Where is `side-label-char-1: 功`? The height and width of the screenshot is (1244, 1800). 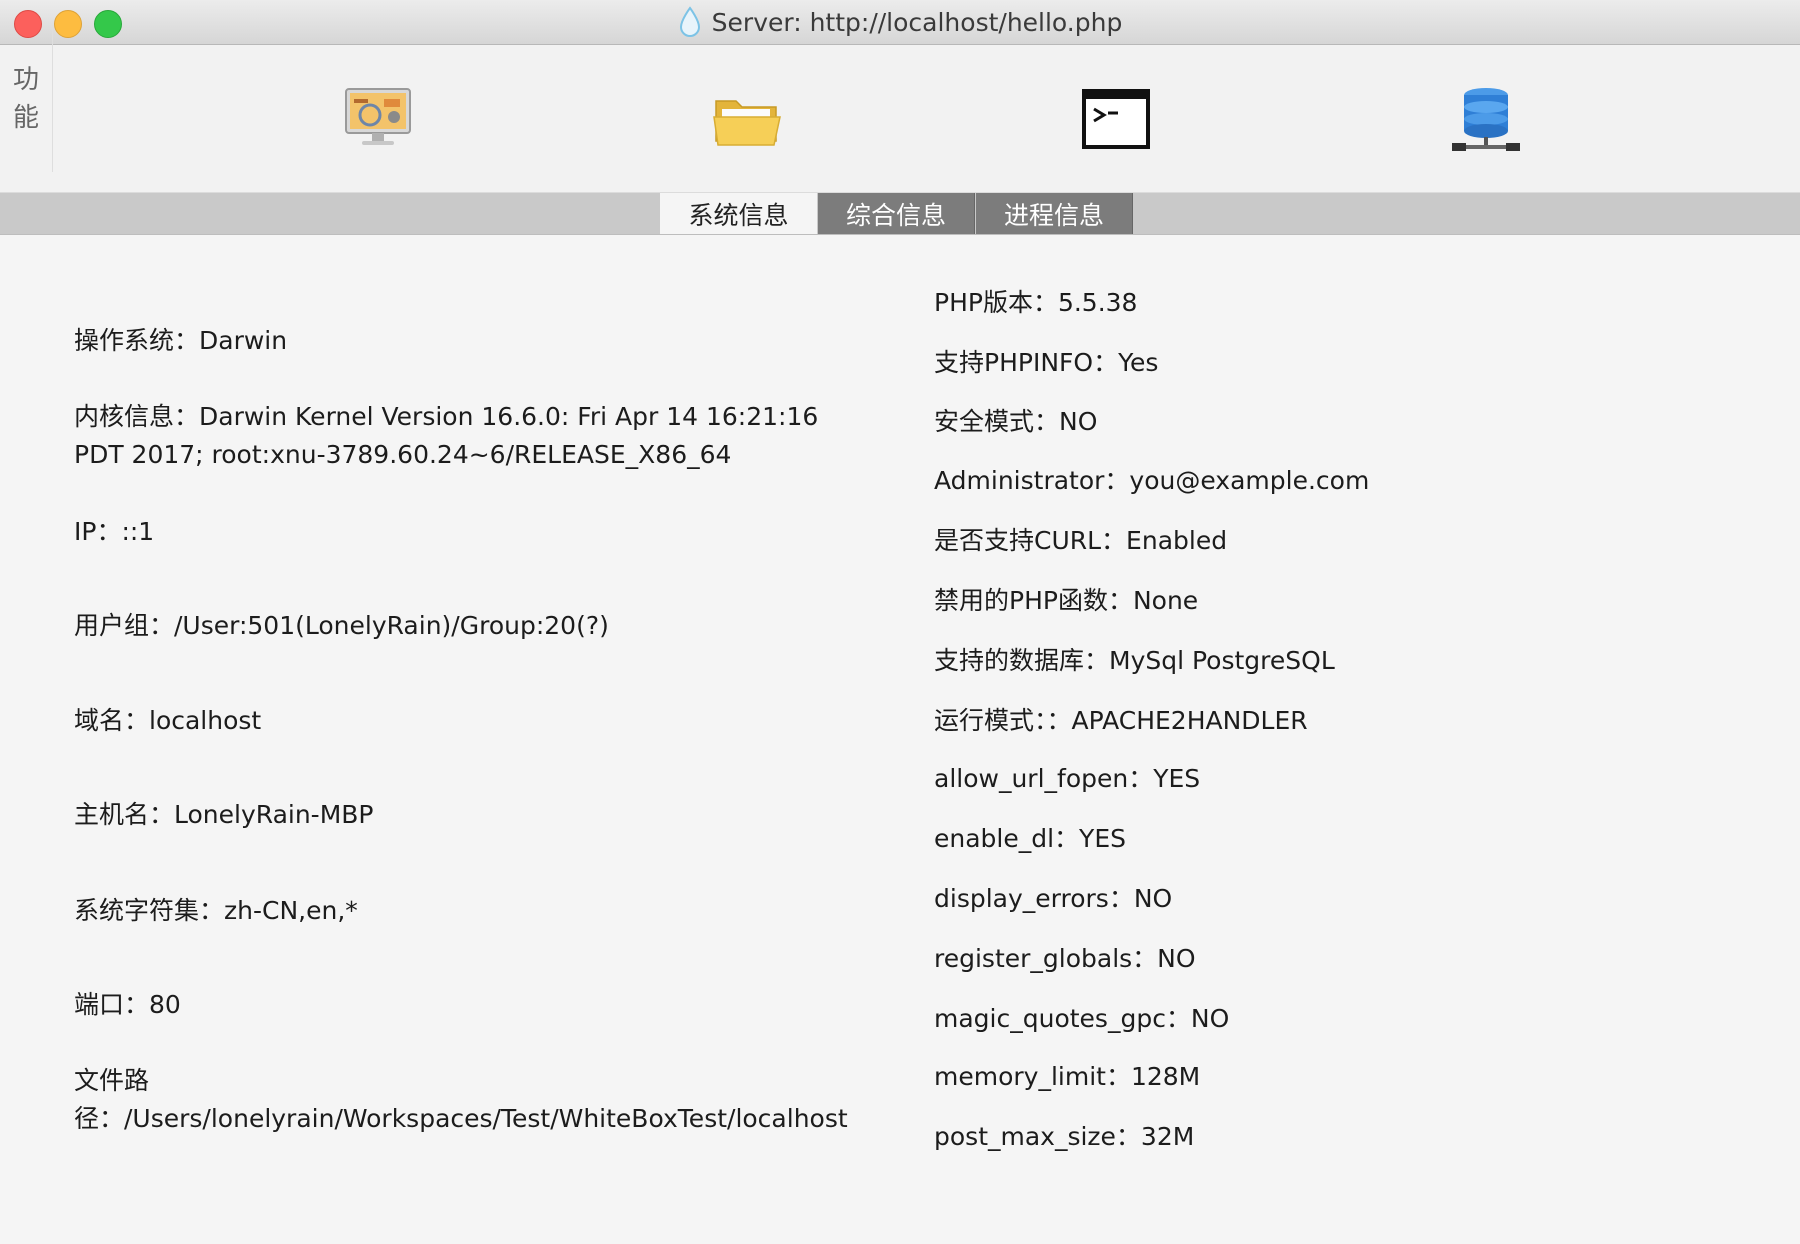
side-label-char-1: 功 is located at coordinates (25, 79).